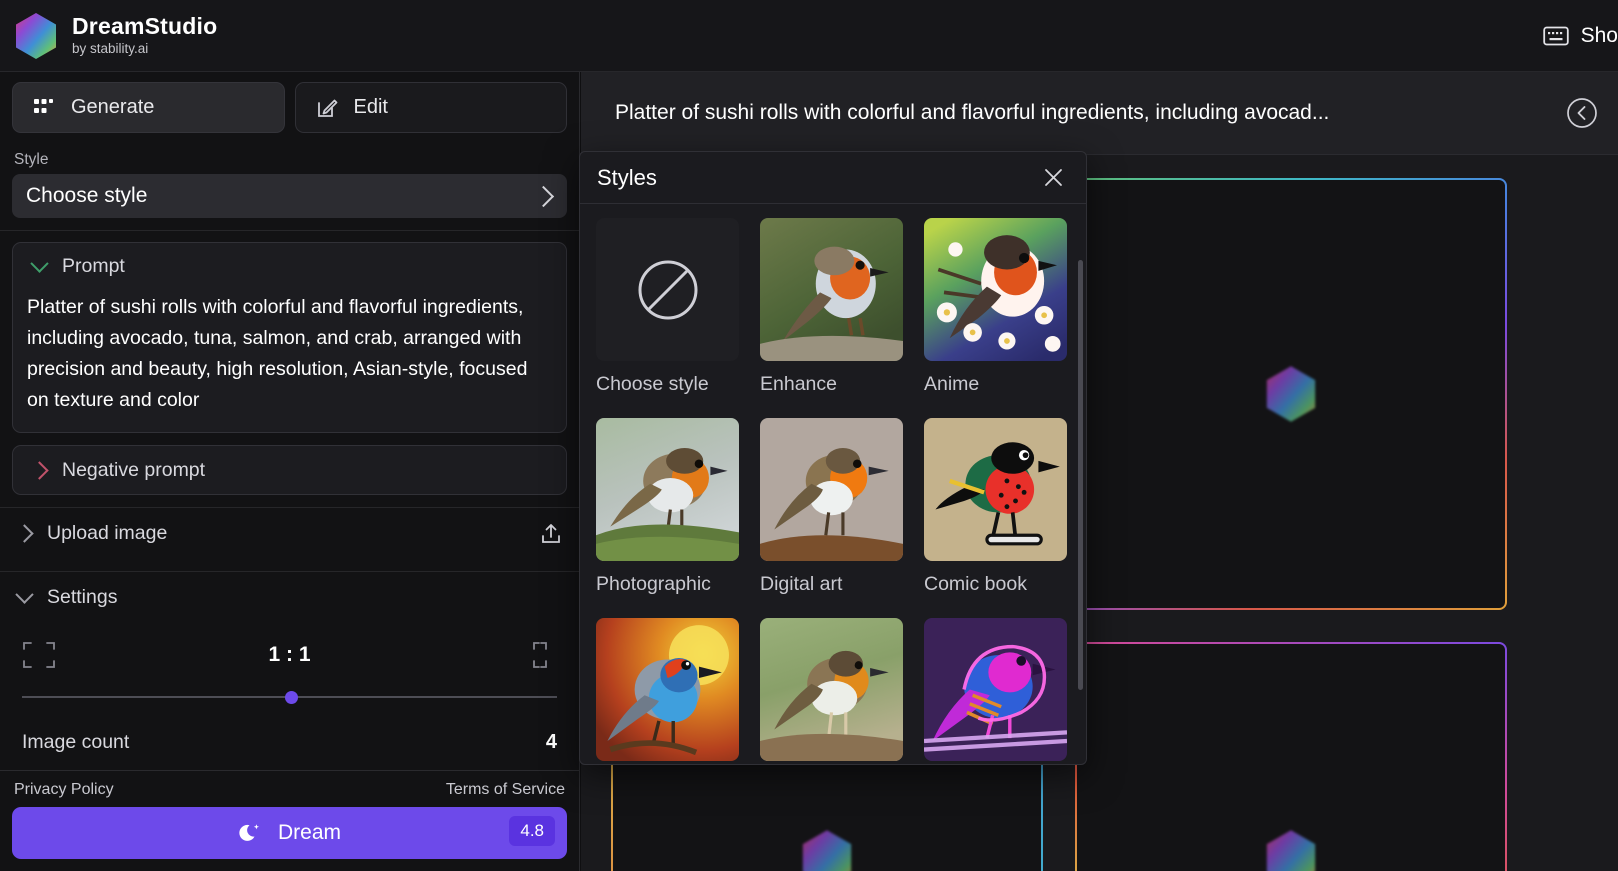  Describe the element at coordinates (289, 533) in the screenshot. I see `upload-image-section: Upload image` at that location.